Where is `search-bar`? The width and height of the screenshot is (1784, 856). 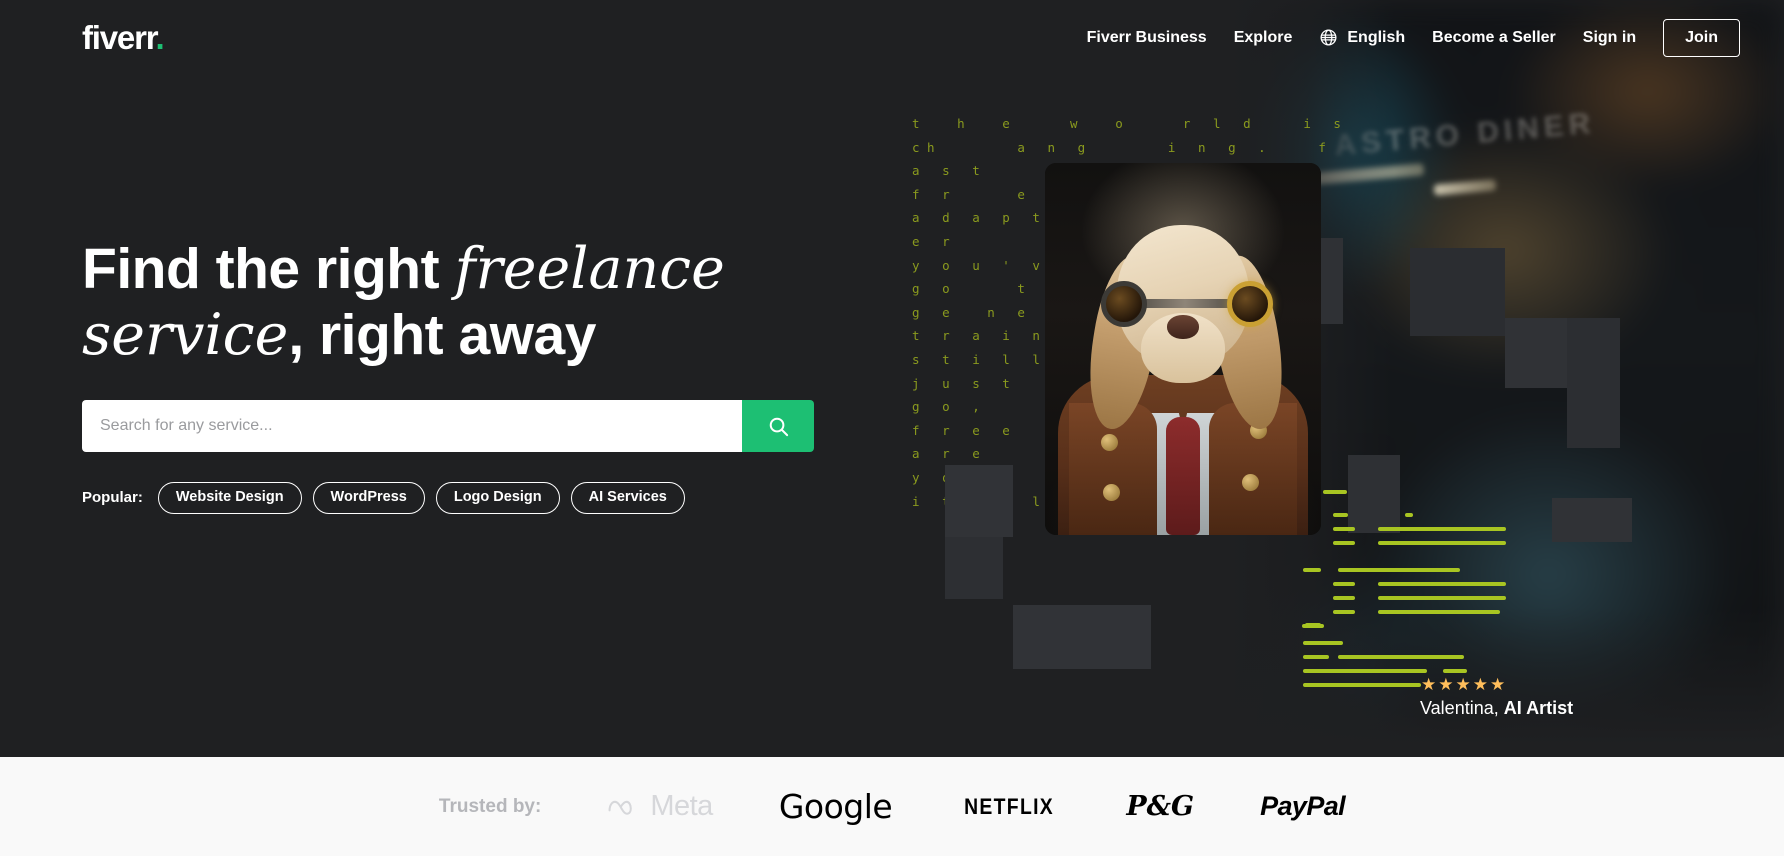
search-bar is located at coordinates (448, 426).